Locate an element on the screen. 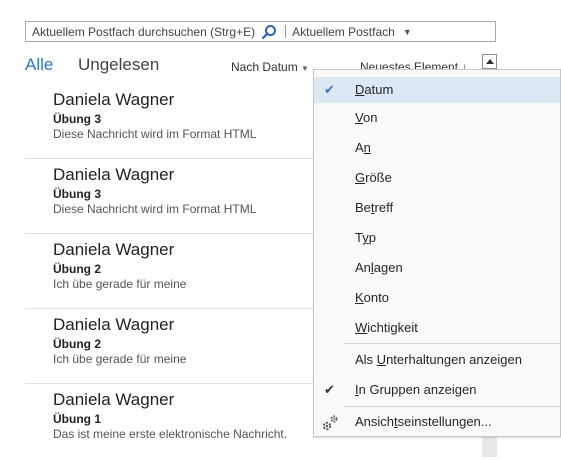 The image size is (561, 460). menu-item-anlagen: Anlagen is located at coordinates (437, 268).